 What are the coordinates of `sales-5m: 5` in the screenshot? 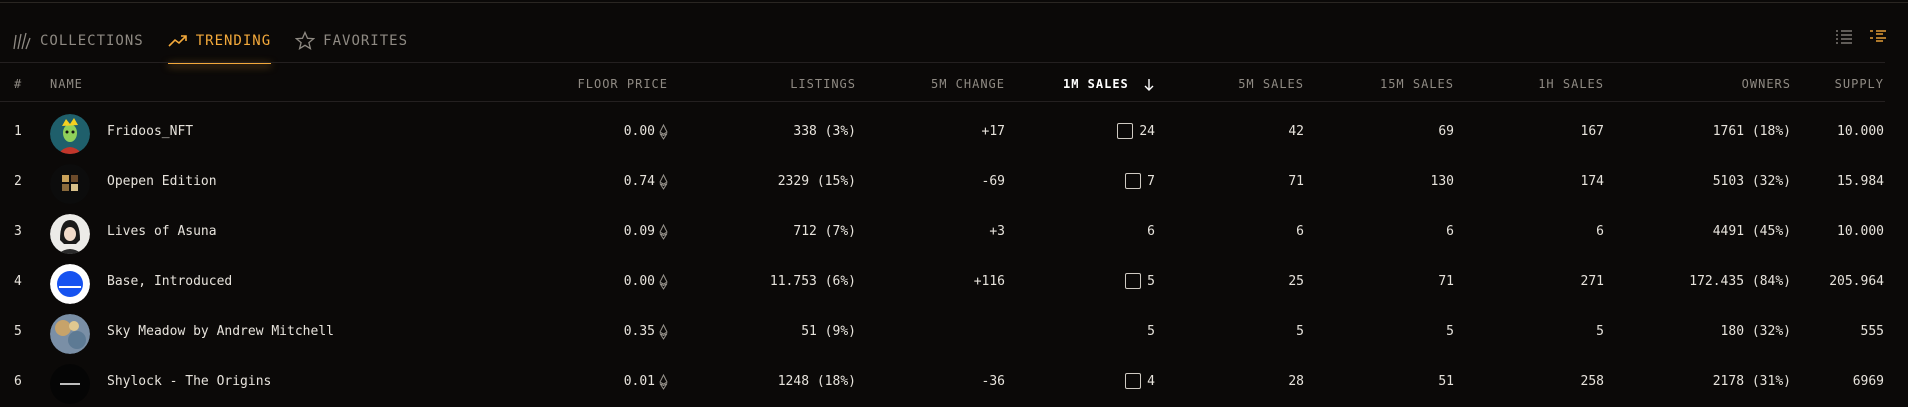 It's located at (1300, 331).